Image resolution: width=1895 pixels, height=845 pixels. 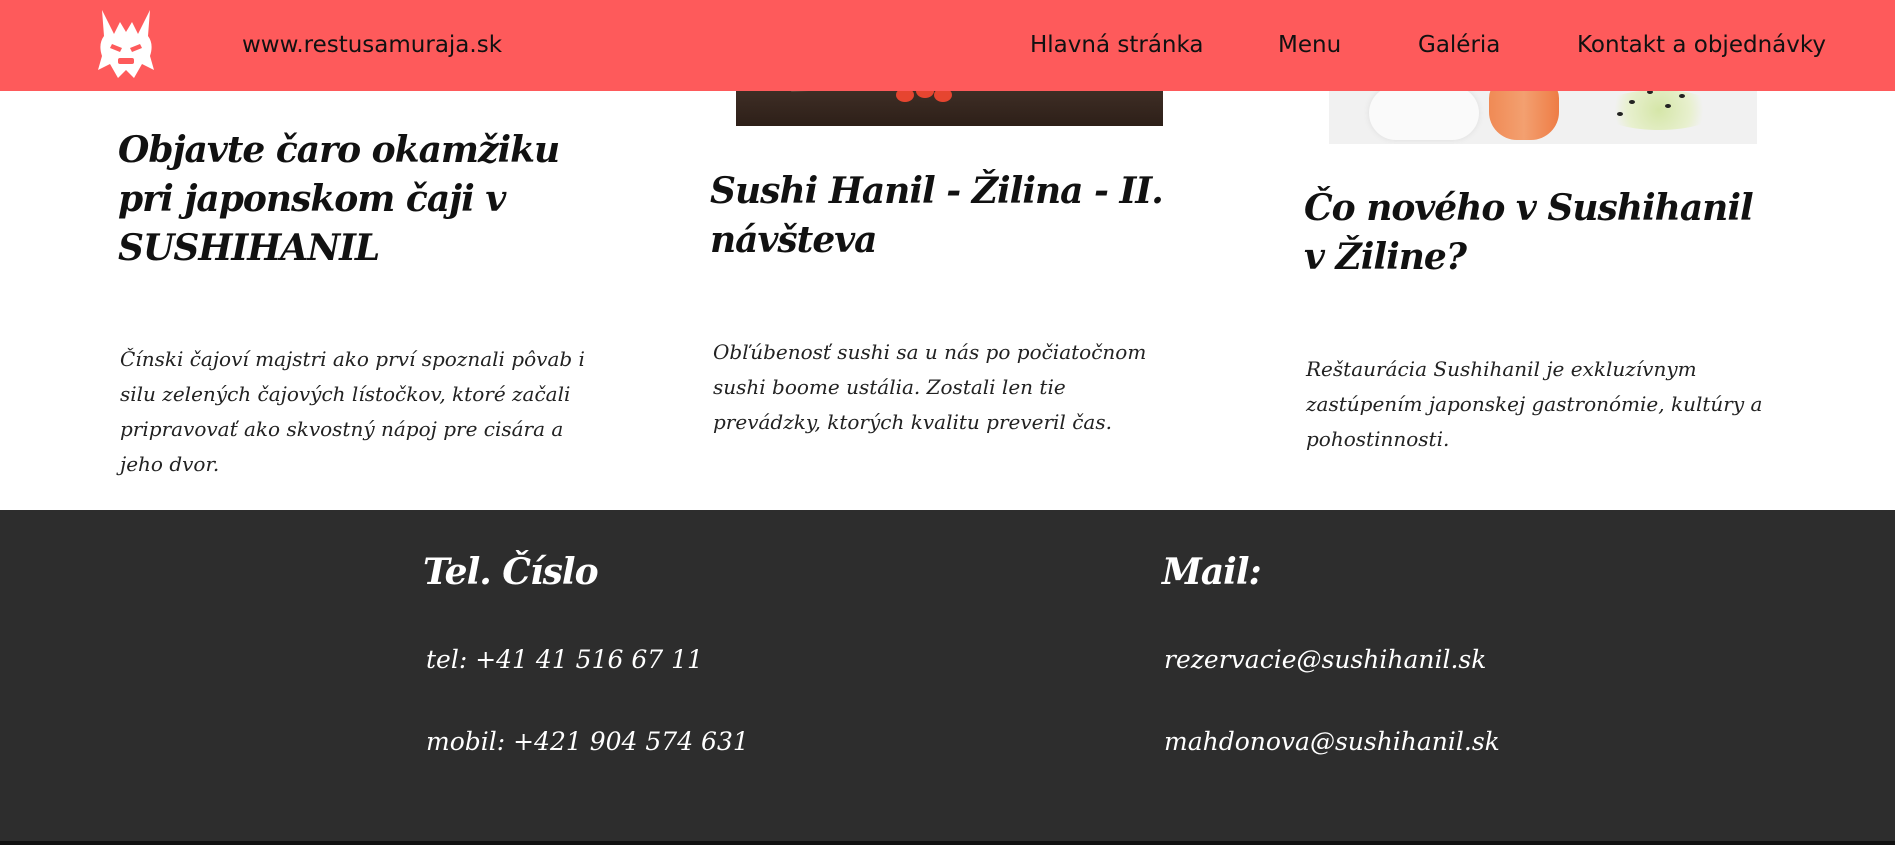 I want to click on nav-menu: Menu, so click(x=1309, y=45).